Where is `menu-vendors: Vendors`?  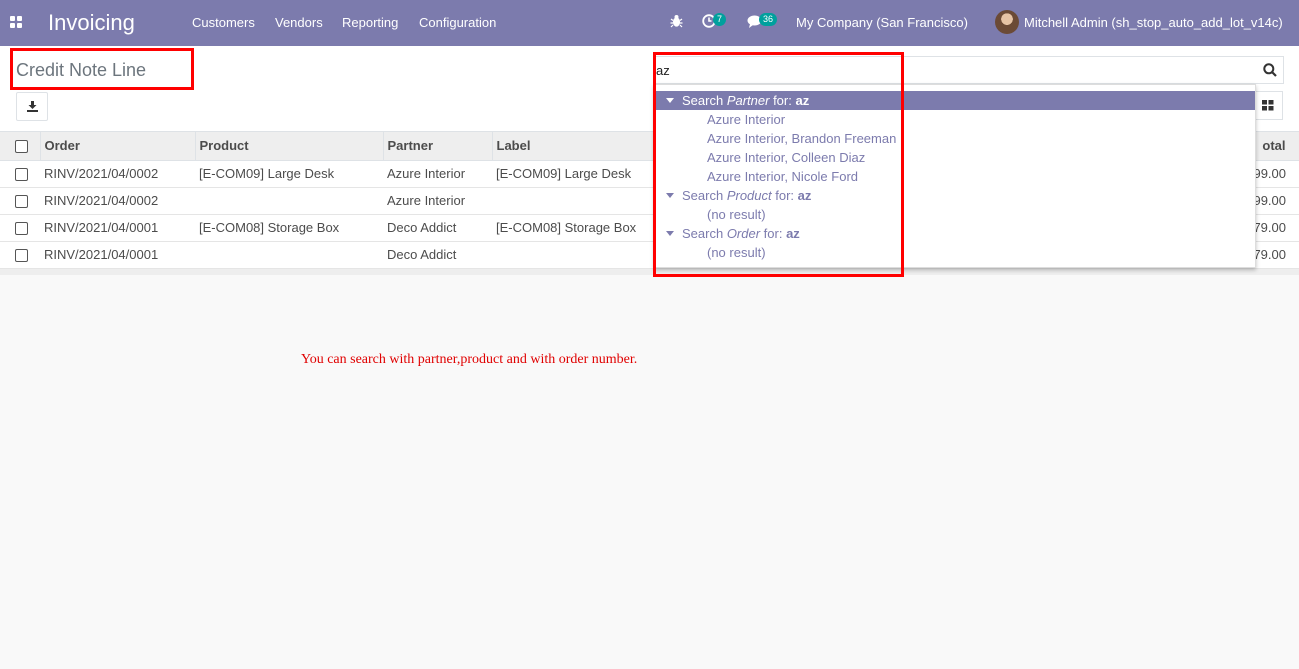 menu-vendors: Vendors is located at coordinates (299, 22).